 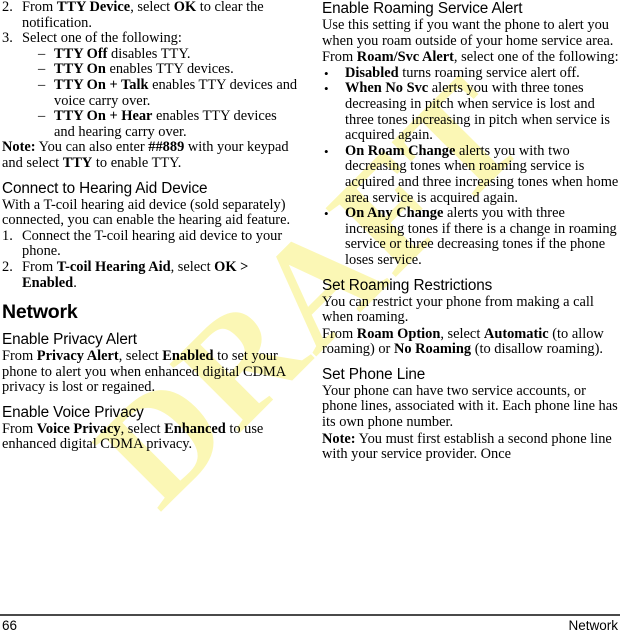 What do you see at coordinates (81, 53) in the screenshot?
I see `emphasis-text: TTY Off` at bounding box center [81, 53].